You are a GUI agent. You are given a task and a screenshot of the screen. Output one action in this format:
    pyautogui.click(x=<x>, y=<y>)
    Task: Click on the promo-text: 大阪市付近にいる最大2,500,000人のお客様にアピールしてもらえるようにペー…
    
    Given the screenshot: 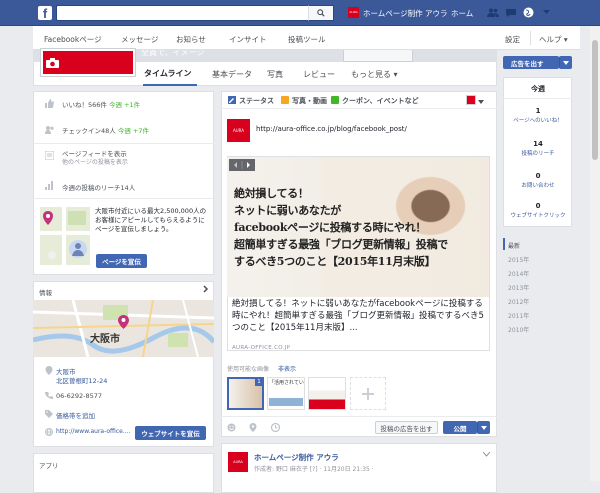 What is the action you would take?
    pyautogui.click(x=151, y=220)
    